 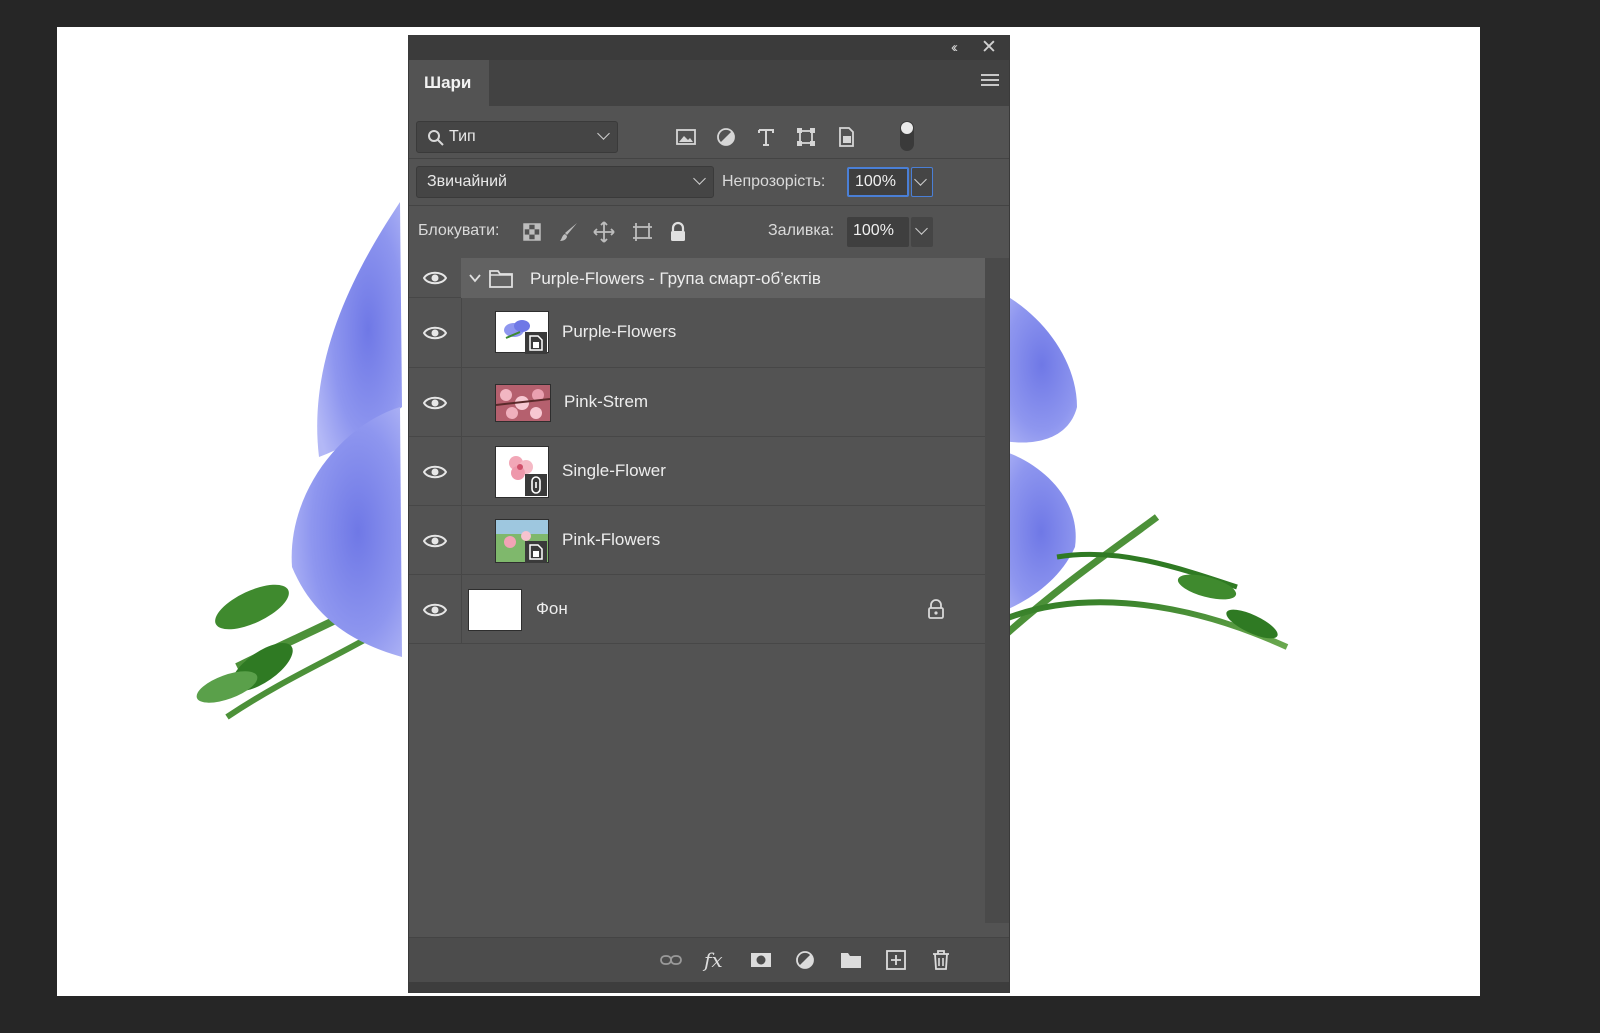 I want to click on lock-label: Блокувати:, so click(x=459, y=230).